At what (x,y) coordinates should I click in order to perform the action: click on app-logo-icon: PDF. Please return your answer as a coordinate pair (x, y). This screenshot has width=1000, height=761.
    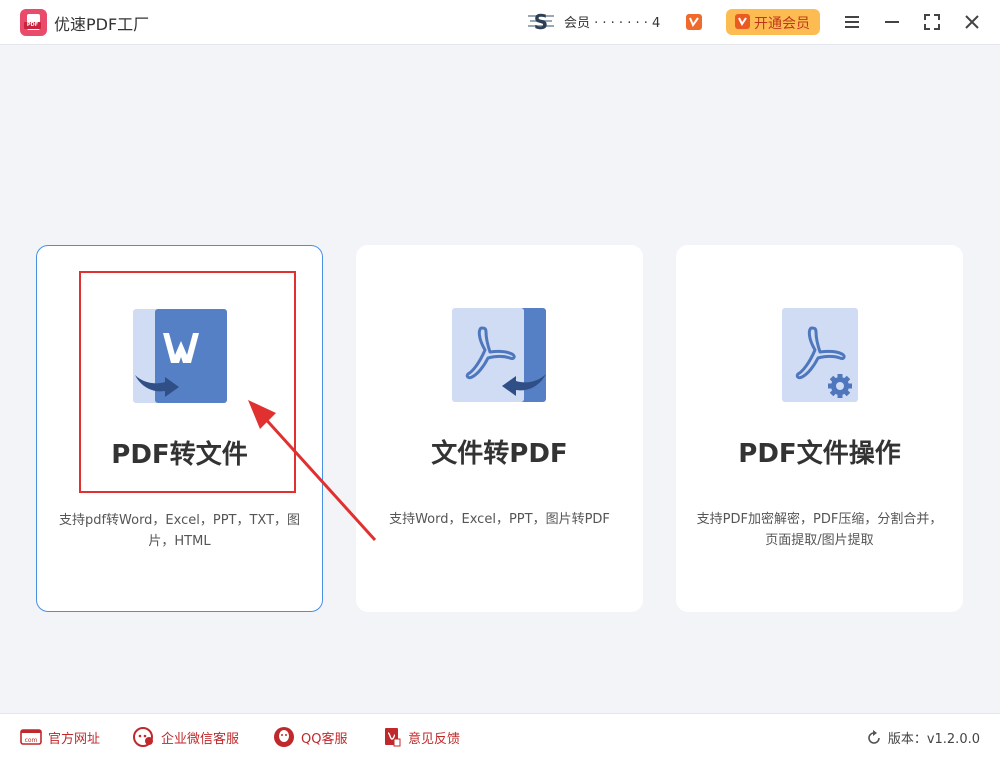
    Looking at the image, I should click on (33, 22).